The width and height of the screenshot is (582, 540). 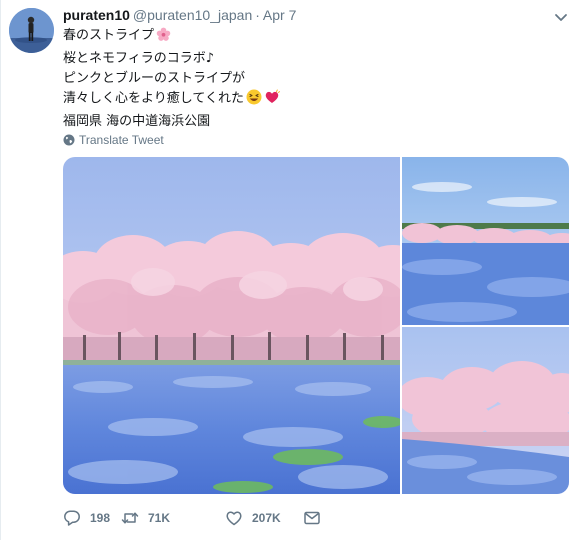 What do you see at coordinates (312, 15) in the screenshot?
I see `tweet-header: puraten10 @puraten10_japan · Apr 7` at bounding box center [312, 15].